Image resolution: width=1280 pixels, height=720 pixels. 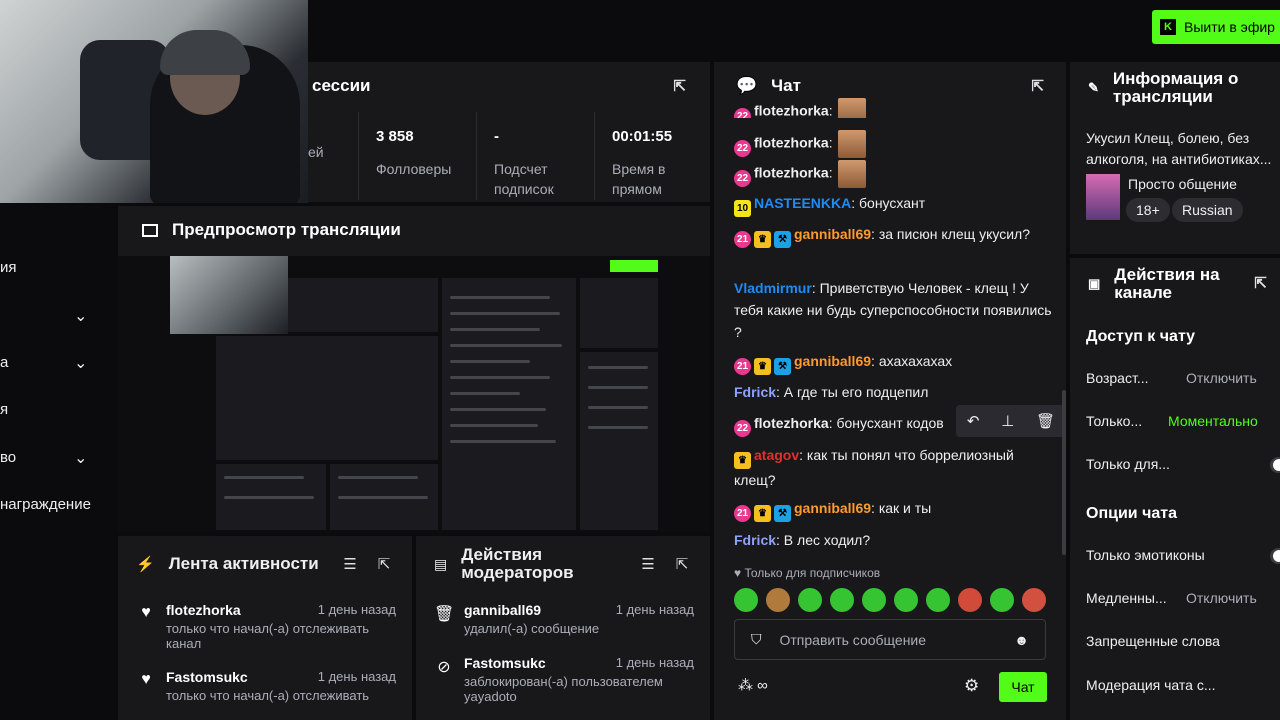 I want to click on preview-golive, so click(x=634, y=266).